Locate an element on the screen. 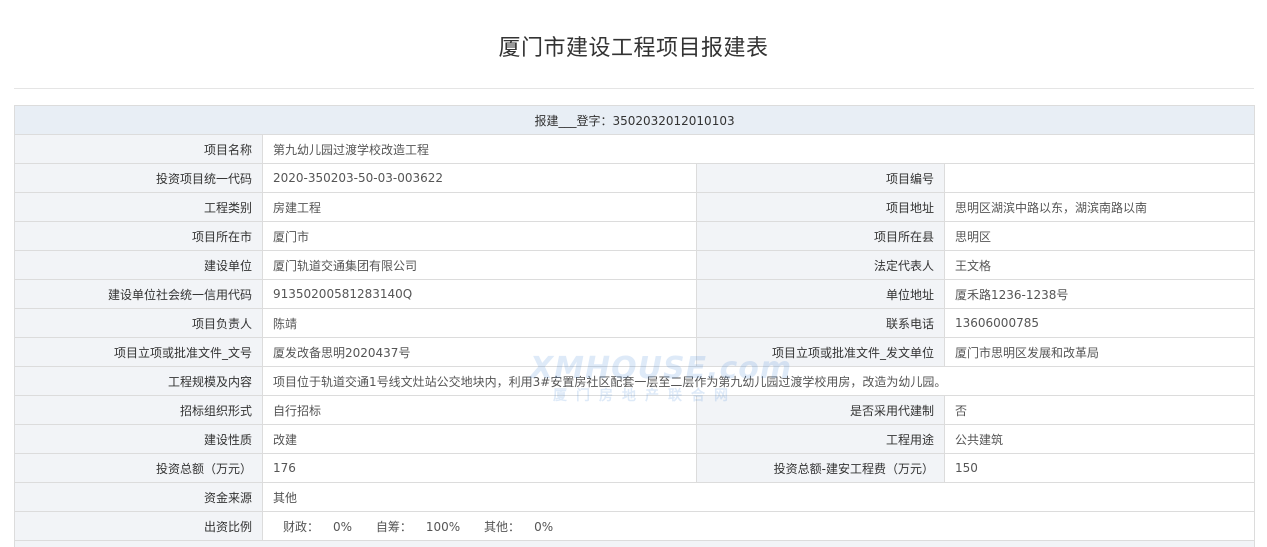 This screenshot has height=547, width=1267. ratio-item-value: 100% is located at coordinates (443, 526).